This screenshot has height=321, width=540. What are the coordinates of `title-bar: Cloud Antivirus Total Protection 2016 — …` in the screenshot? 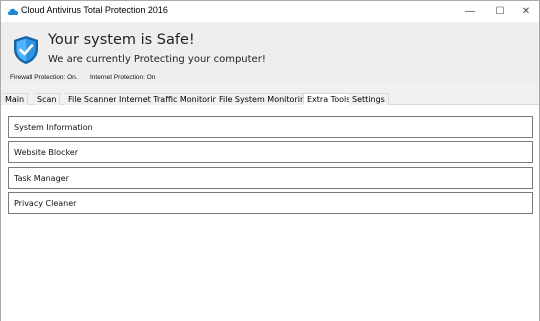 It's located at (270, 11).